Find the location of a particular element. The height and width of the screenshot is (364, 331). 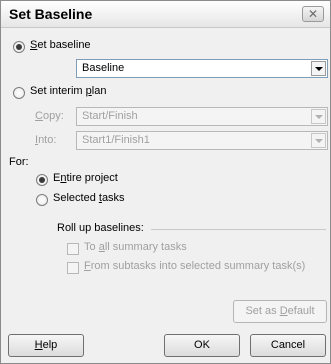

into-label: Into: is located at coordinates (46, 140).